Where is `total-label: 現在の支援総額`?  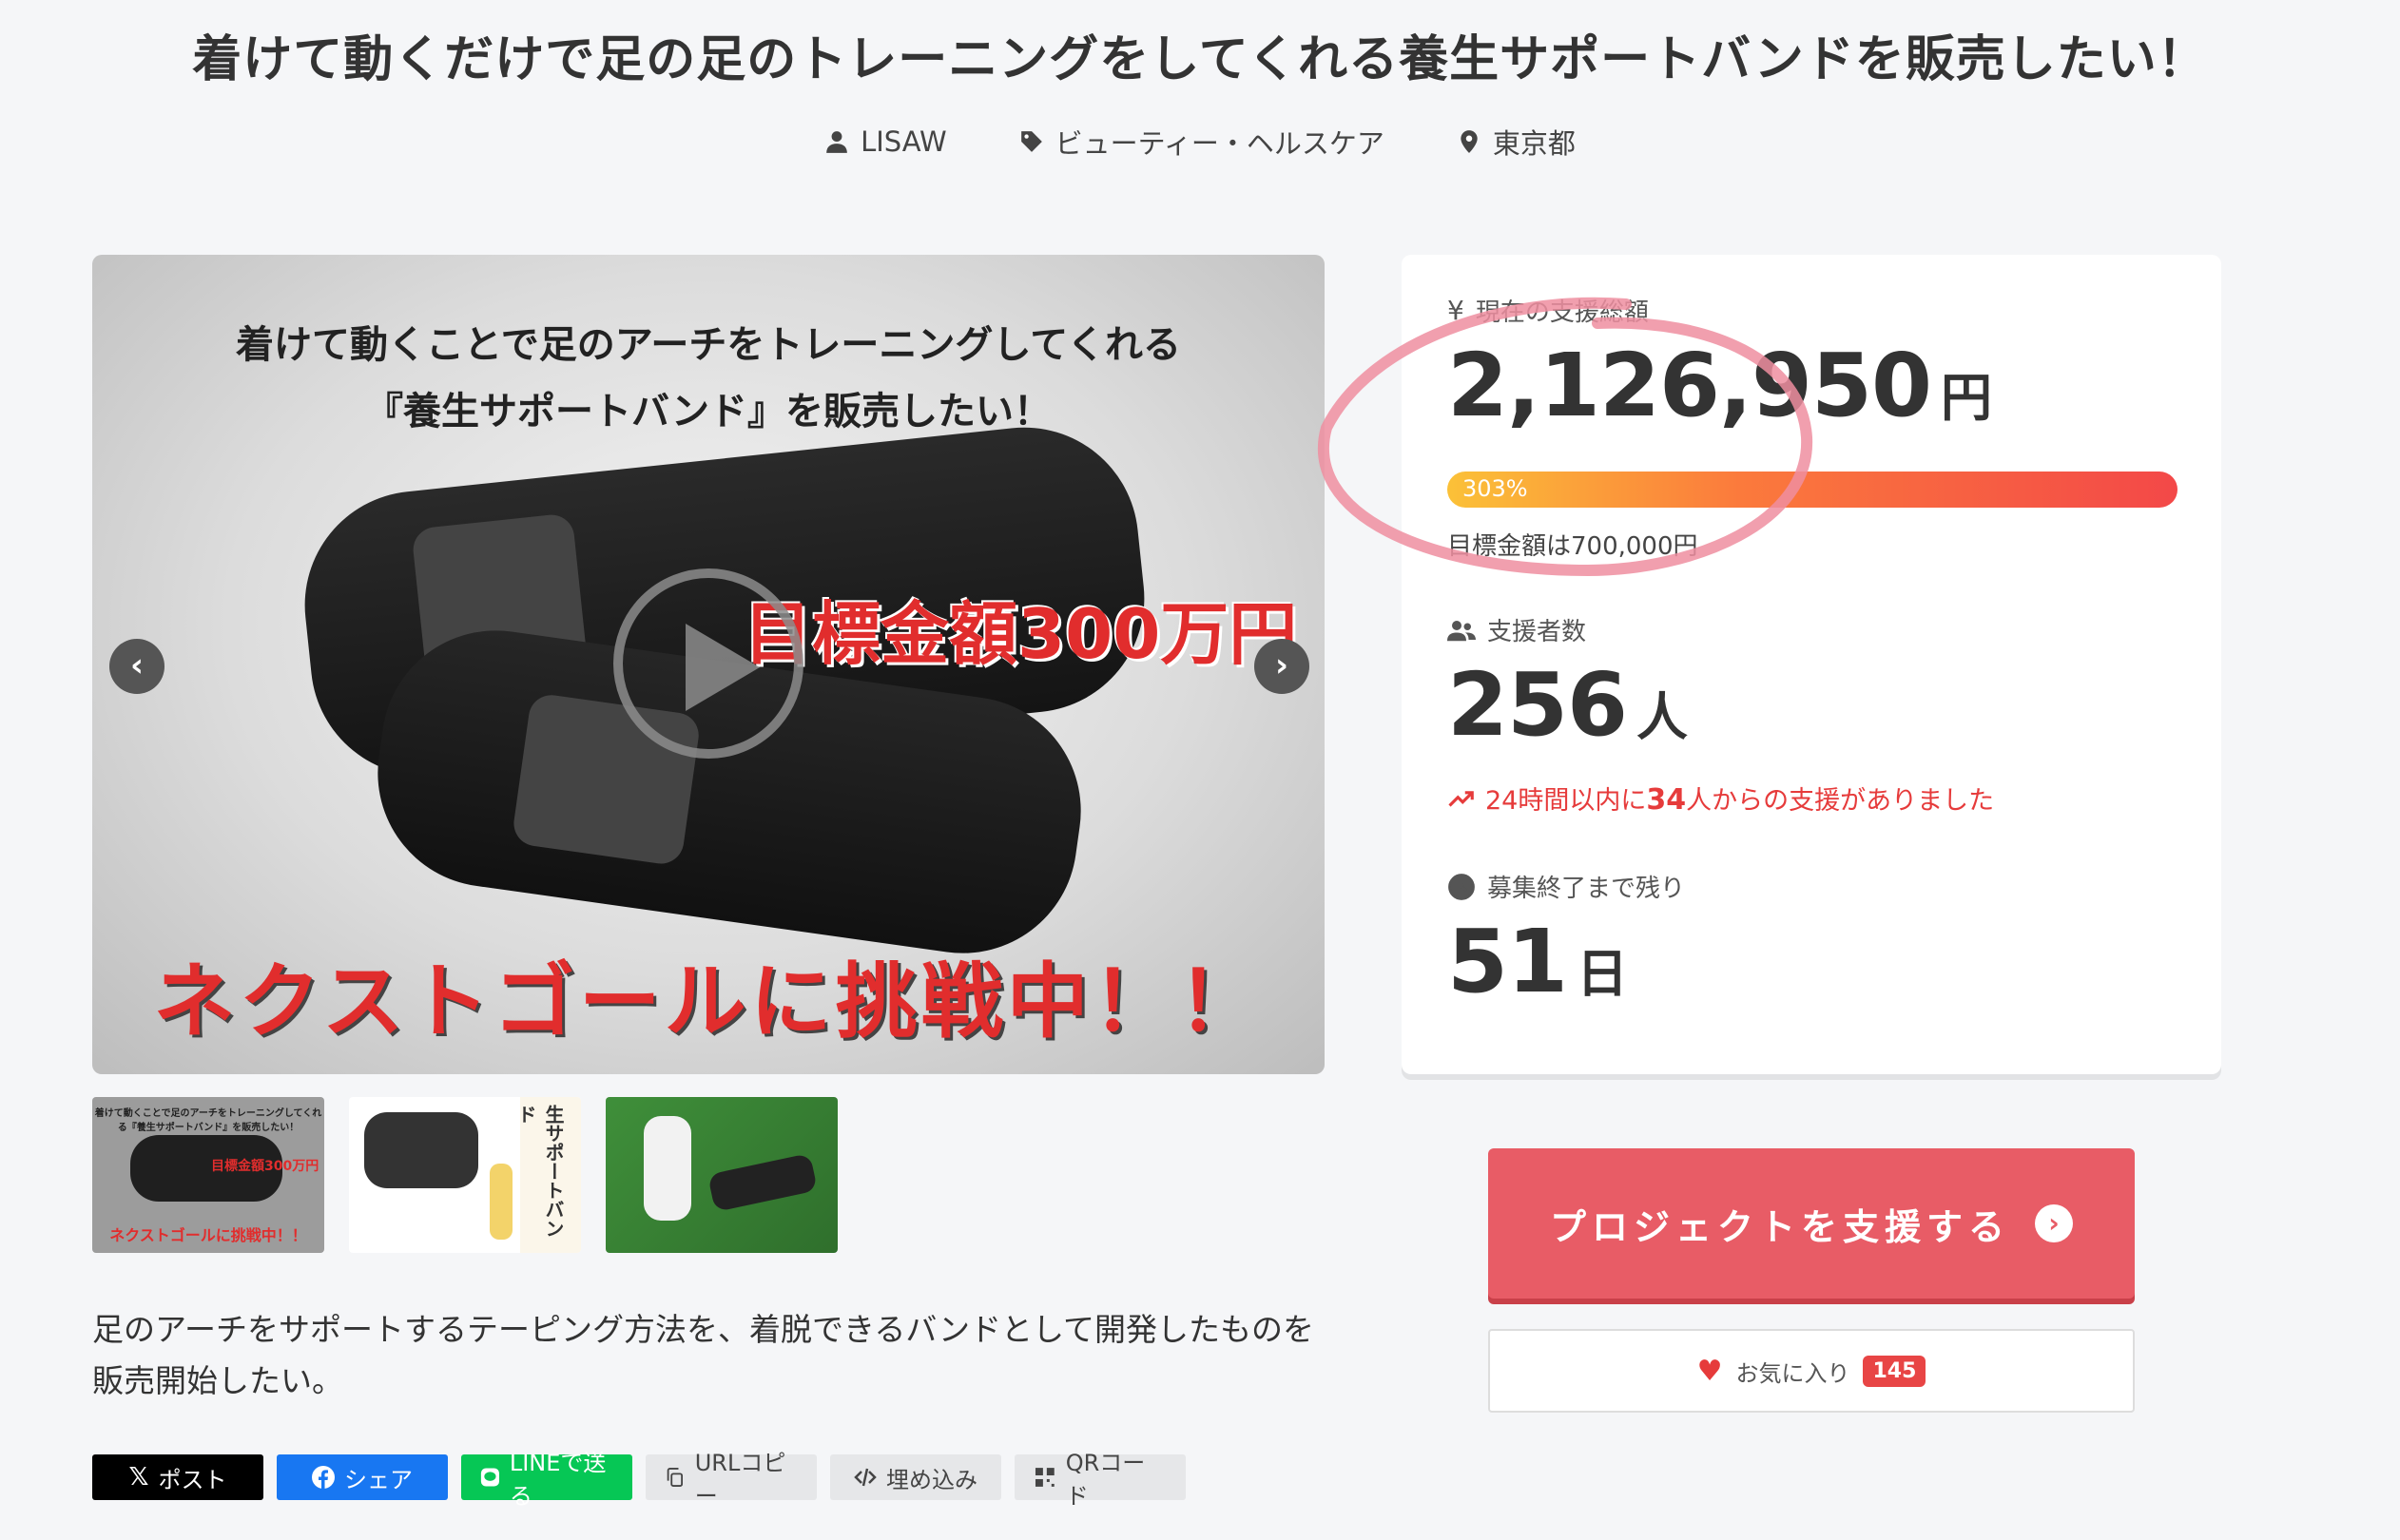 total-label: 現在の支援総額 is located at coordinates (1562, 312).